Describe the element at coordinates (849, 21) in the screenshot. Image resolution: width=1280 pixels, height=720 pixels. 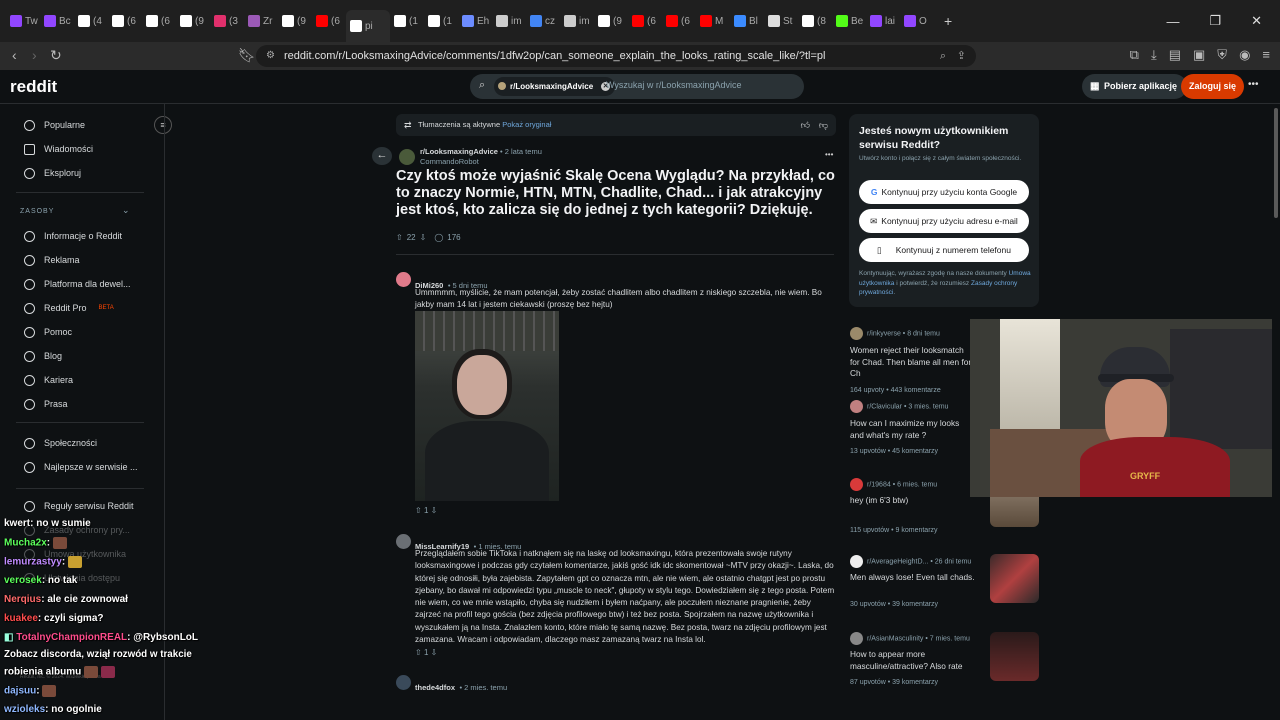
I see `browser-tab: Be` at that location.